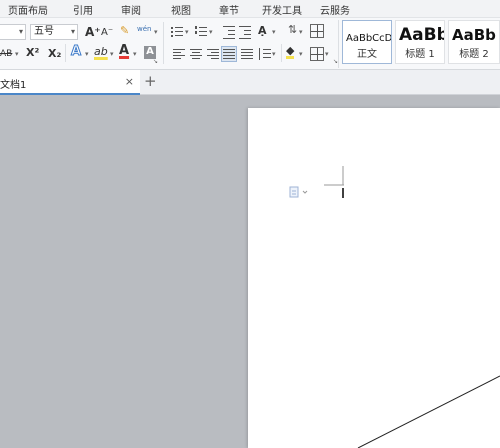 This screenshot has height=448, width=500. Describe the element at coordinates (32, 53) in the screenshot. I see `superscript-button: X²` at that location.